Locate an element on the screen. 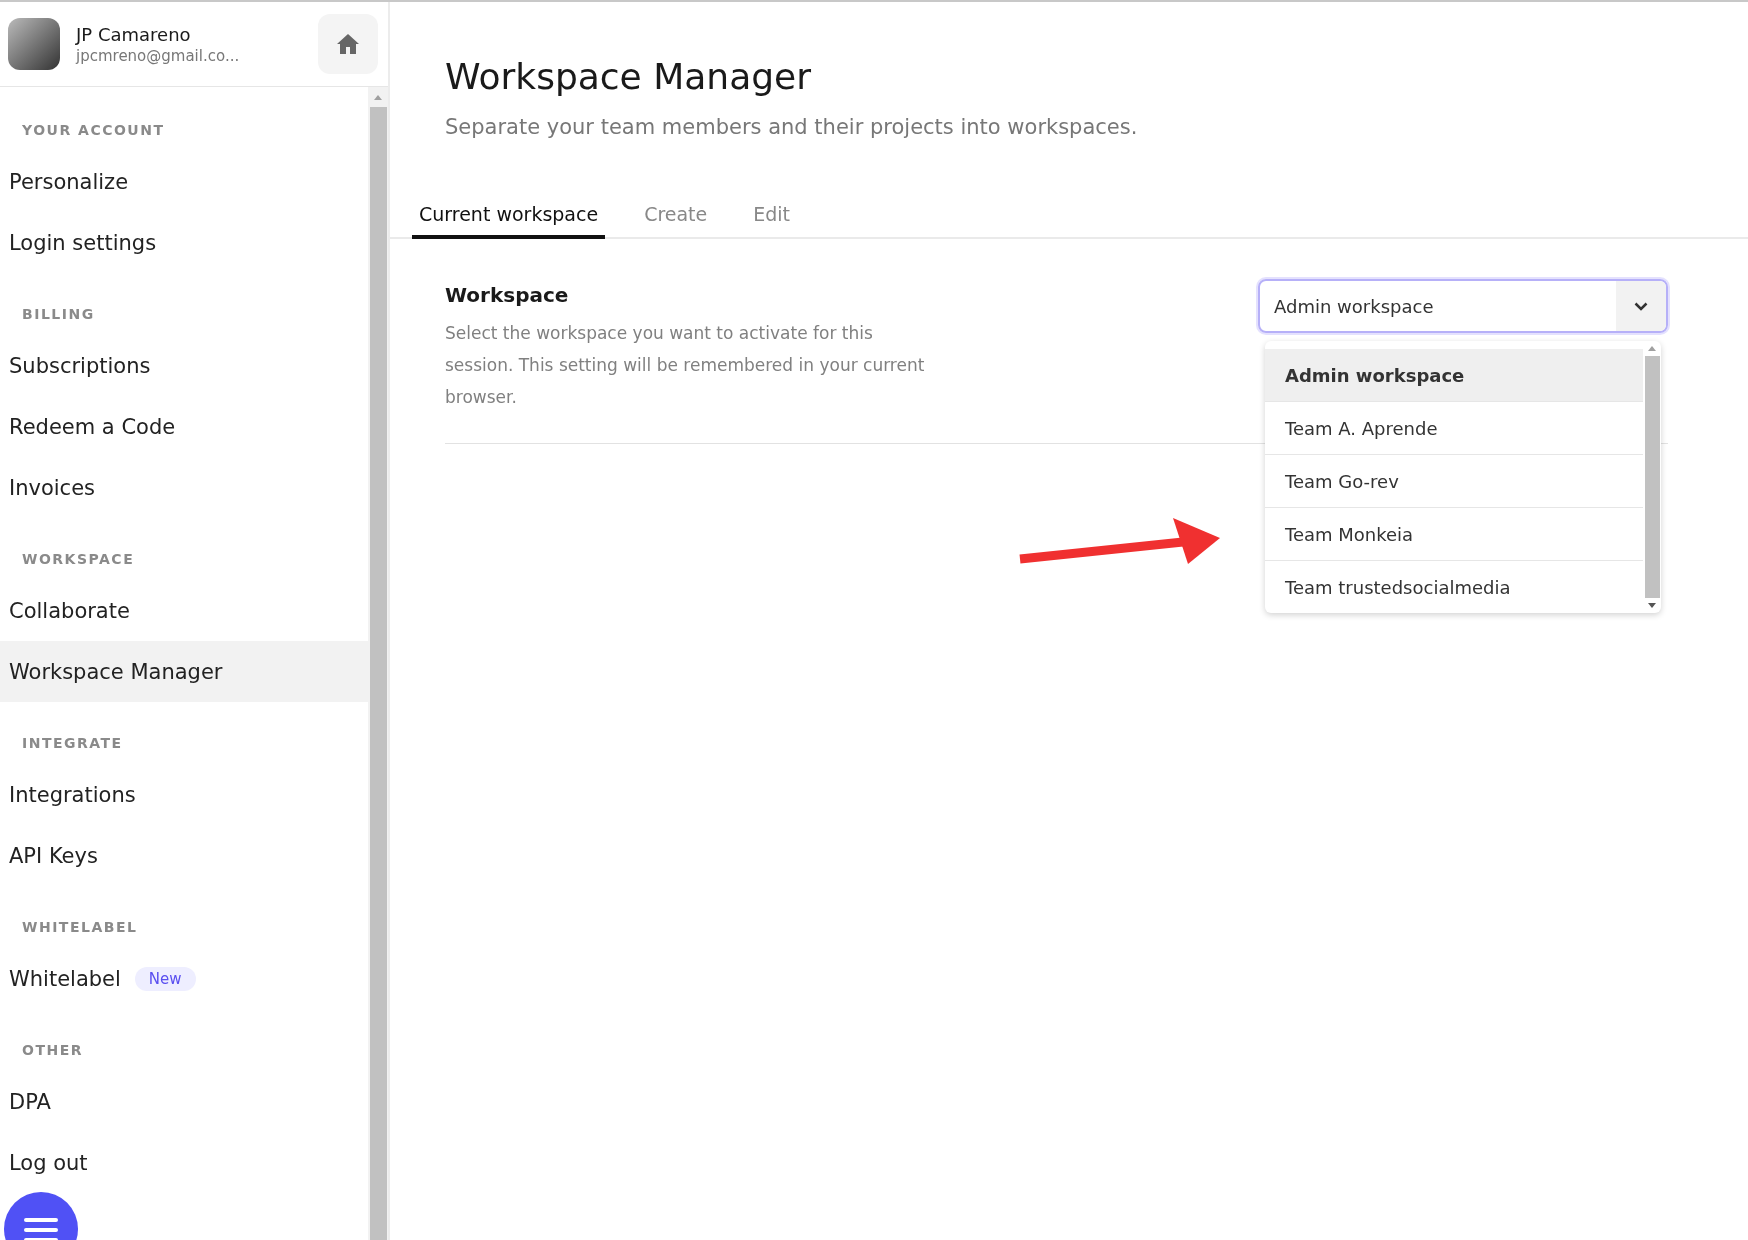 The width and height of the screenshot is (1748, 1240). dropdown-option: Team Monkeia is located at coordinates (1454, 534).